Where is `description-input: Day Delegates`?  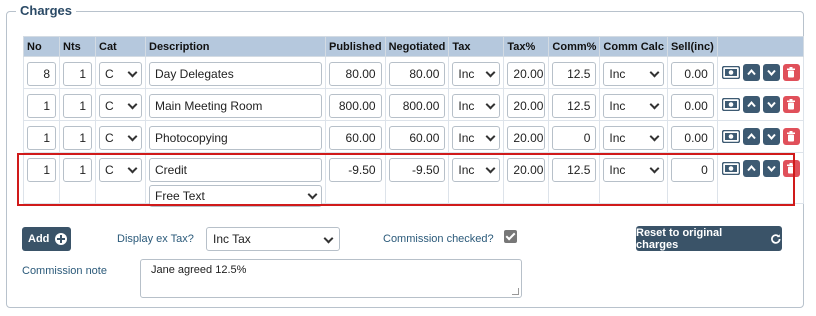 description-input: Day Delegates is located at coordinates (235, 74).